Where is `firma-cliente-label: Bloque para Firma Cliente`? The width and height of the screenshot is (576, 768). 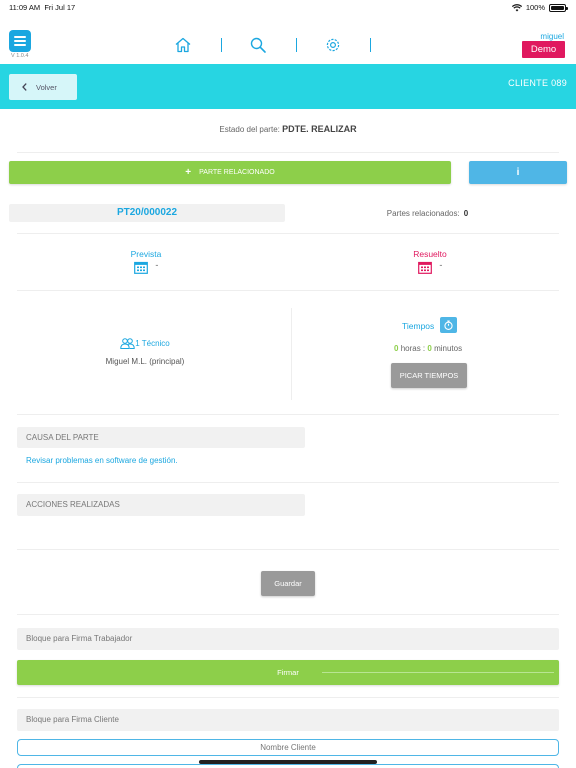
firma-cliente-label: Bloque para Firma Cliente is located at coordinates (288, 720).